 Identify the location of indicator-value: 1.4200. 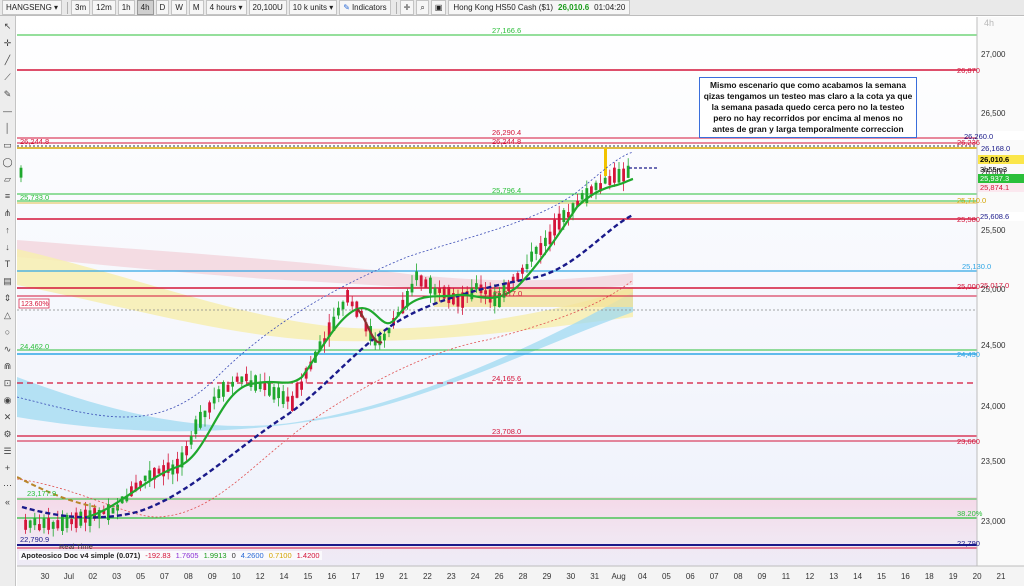
(308, 555).